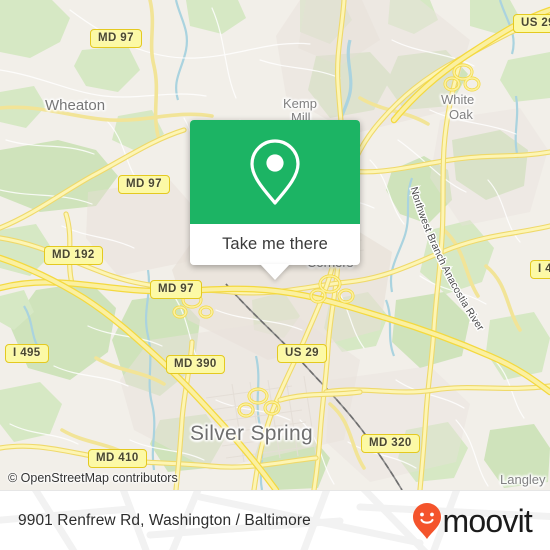 The image size is (550, 550). Describe the element at coordinates (93, 478) in the screenshot. I see `osm-attribution: © OpenStreetMap contributors` at that location.